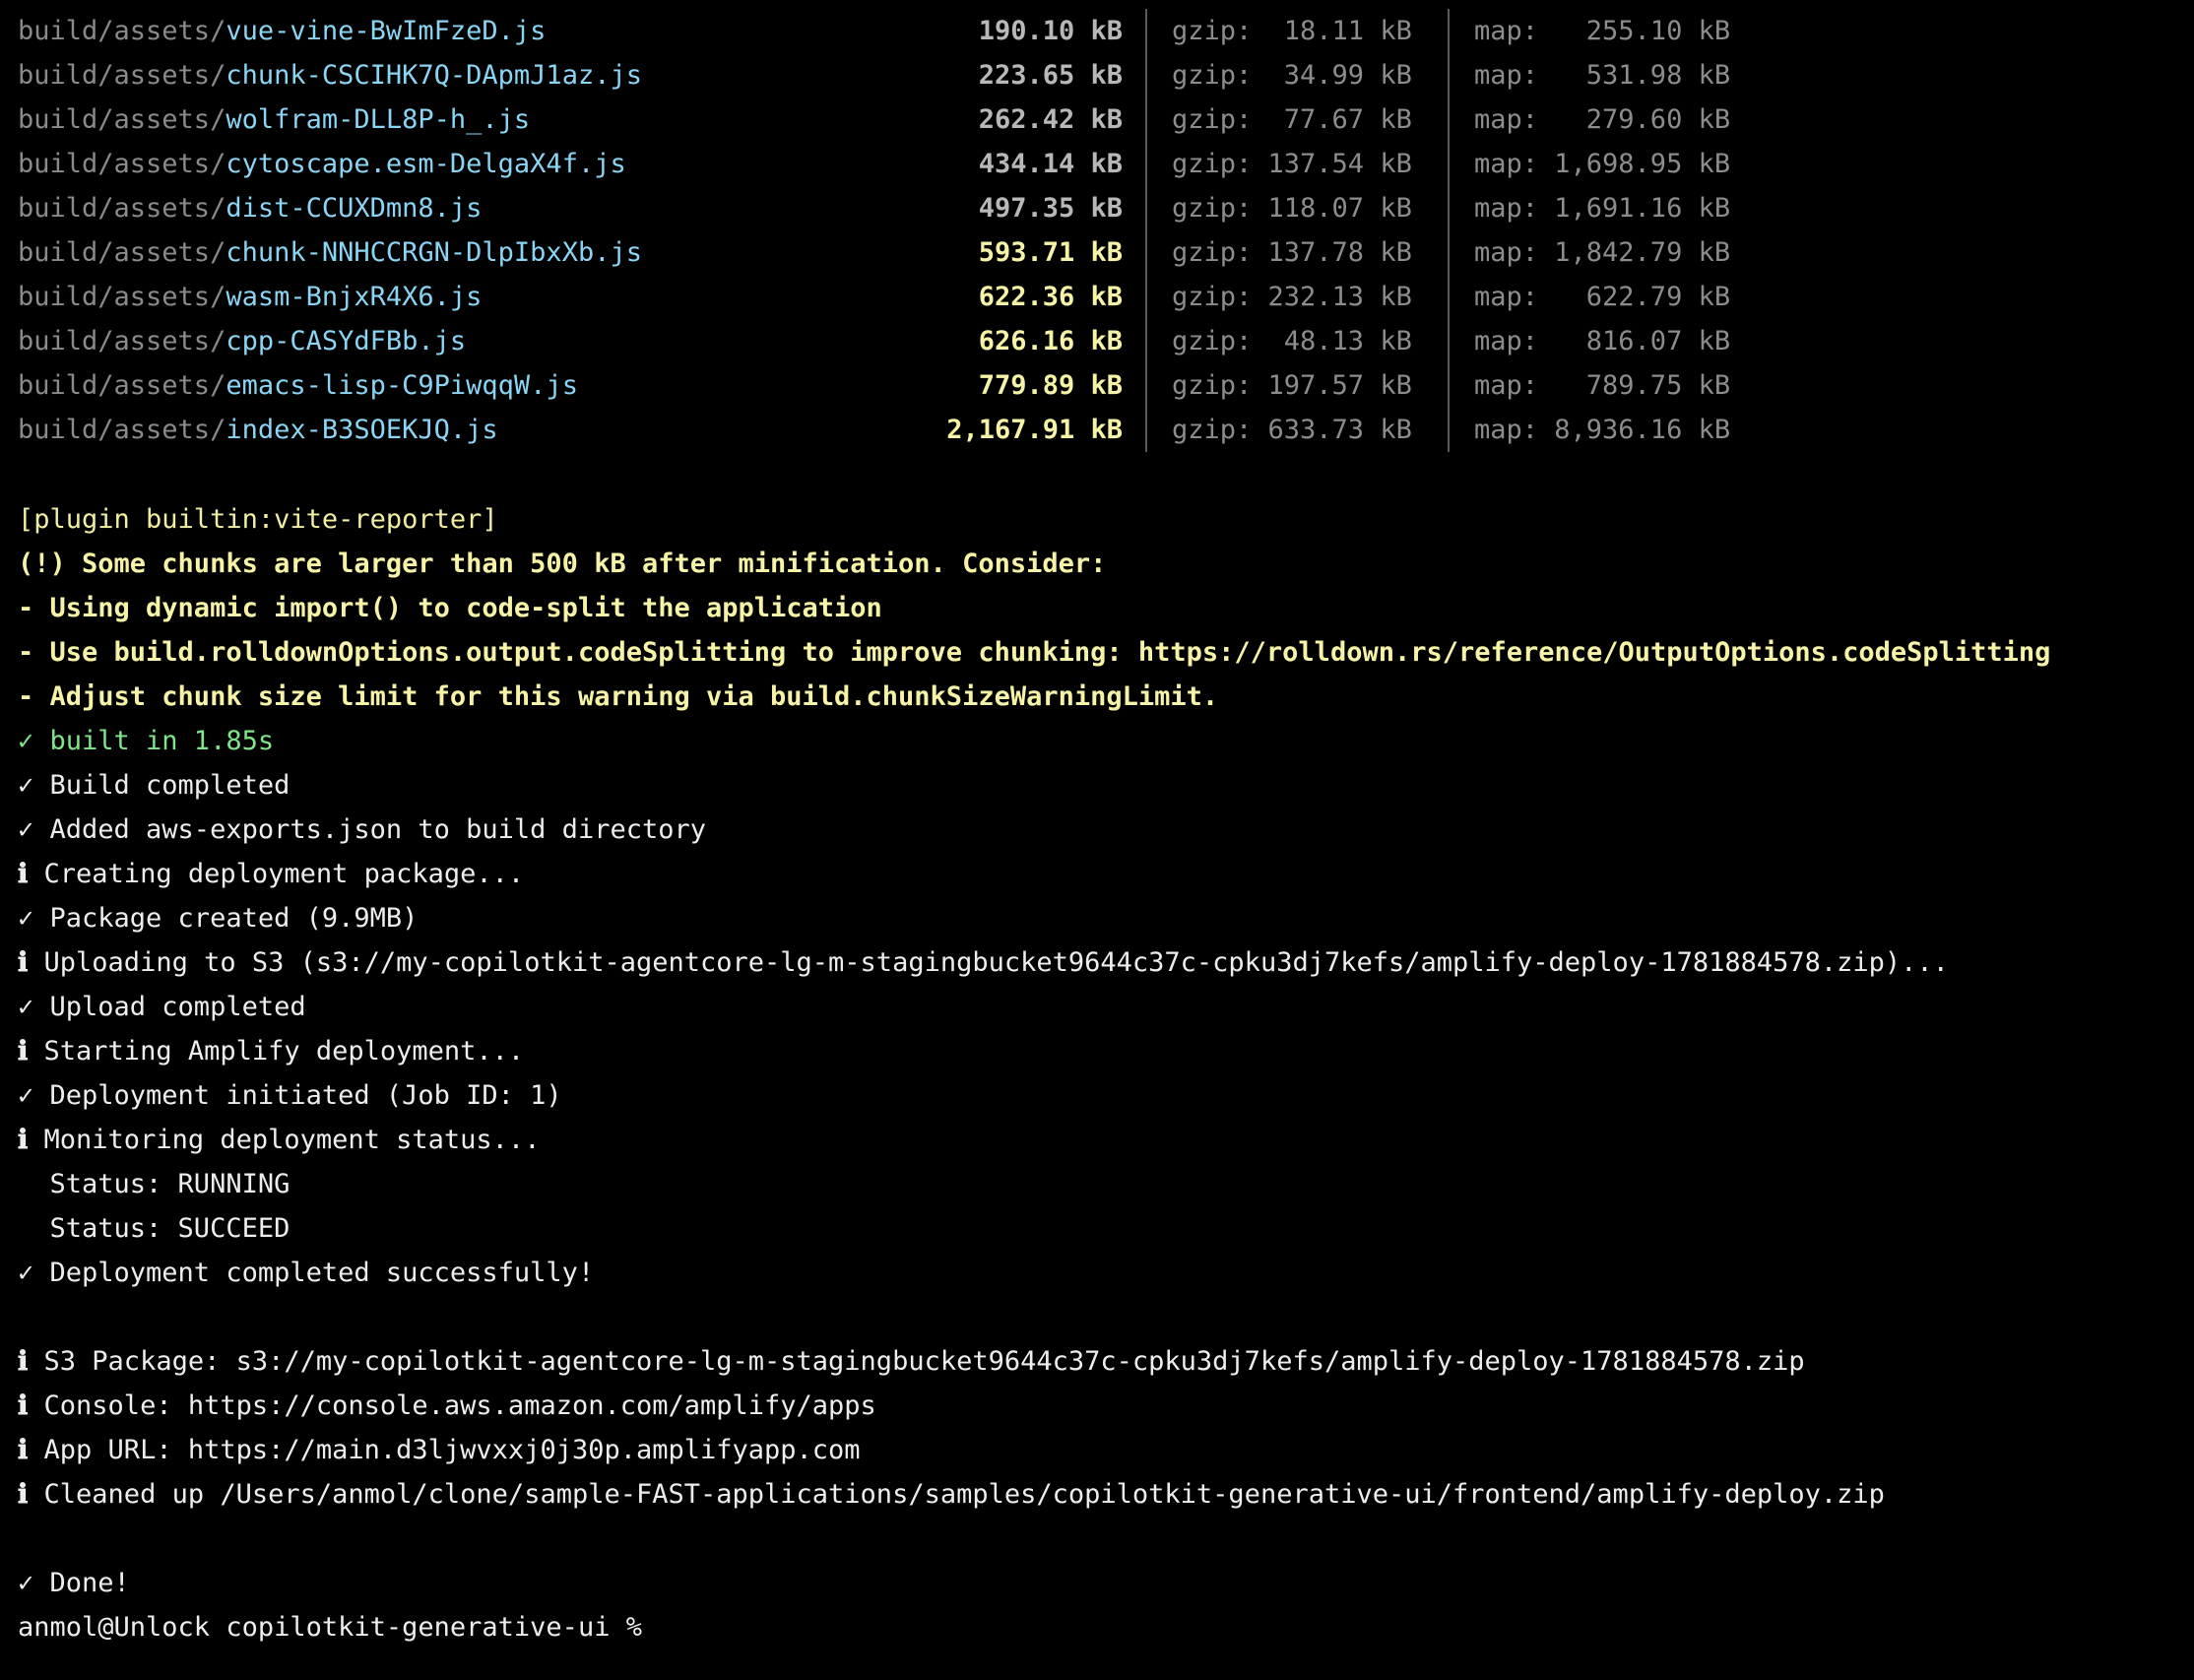  Describe the element at coordinates (354, 297) in the screenshot. I see `asset-filename: wasm-BnjxR4X6.js` at that location.